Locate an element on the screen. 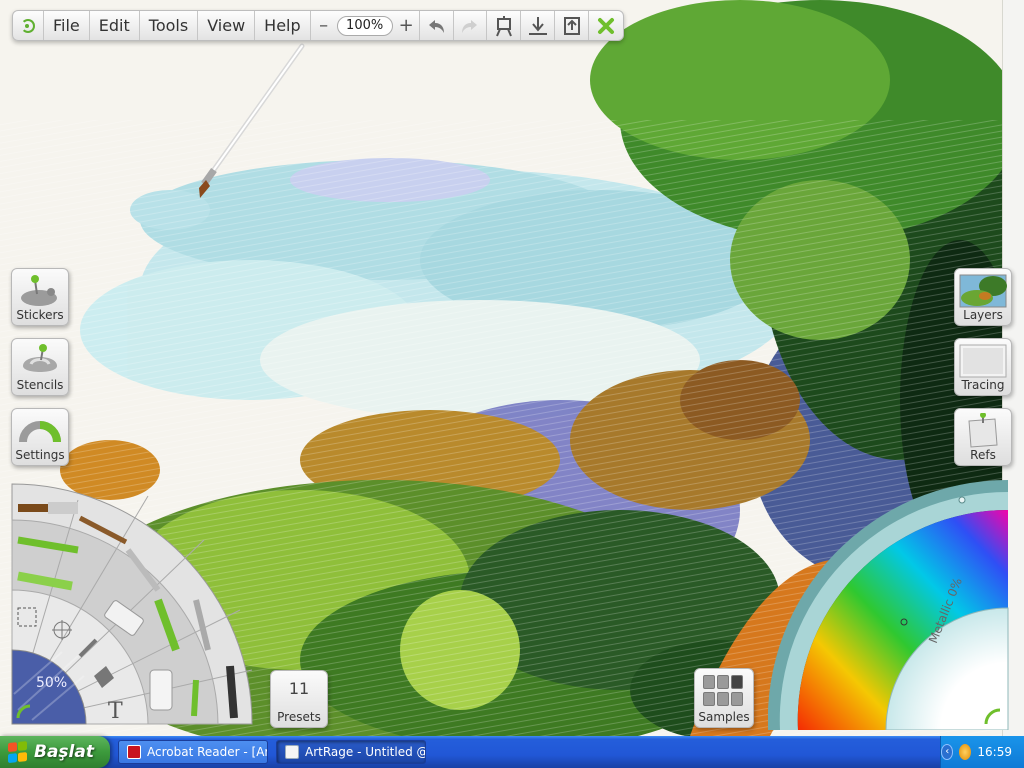 This screenshot has width=1024, height=768. import-button is located at coordinates (538, 25).